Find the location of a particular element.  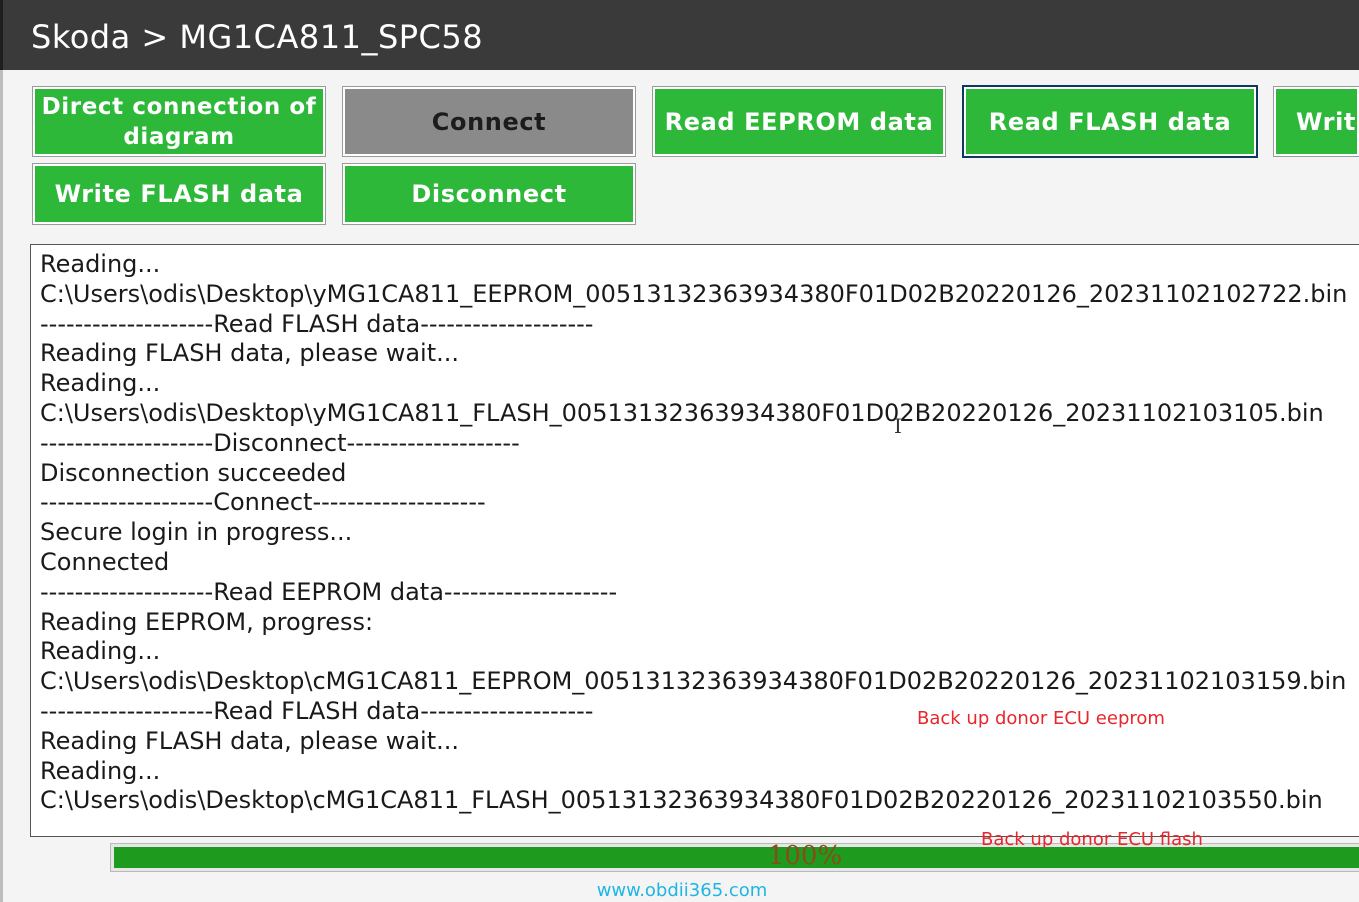

text-cursor-icon: I is located at coordinates (898, 426).